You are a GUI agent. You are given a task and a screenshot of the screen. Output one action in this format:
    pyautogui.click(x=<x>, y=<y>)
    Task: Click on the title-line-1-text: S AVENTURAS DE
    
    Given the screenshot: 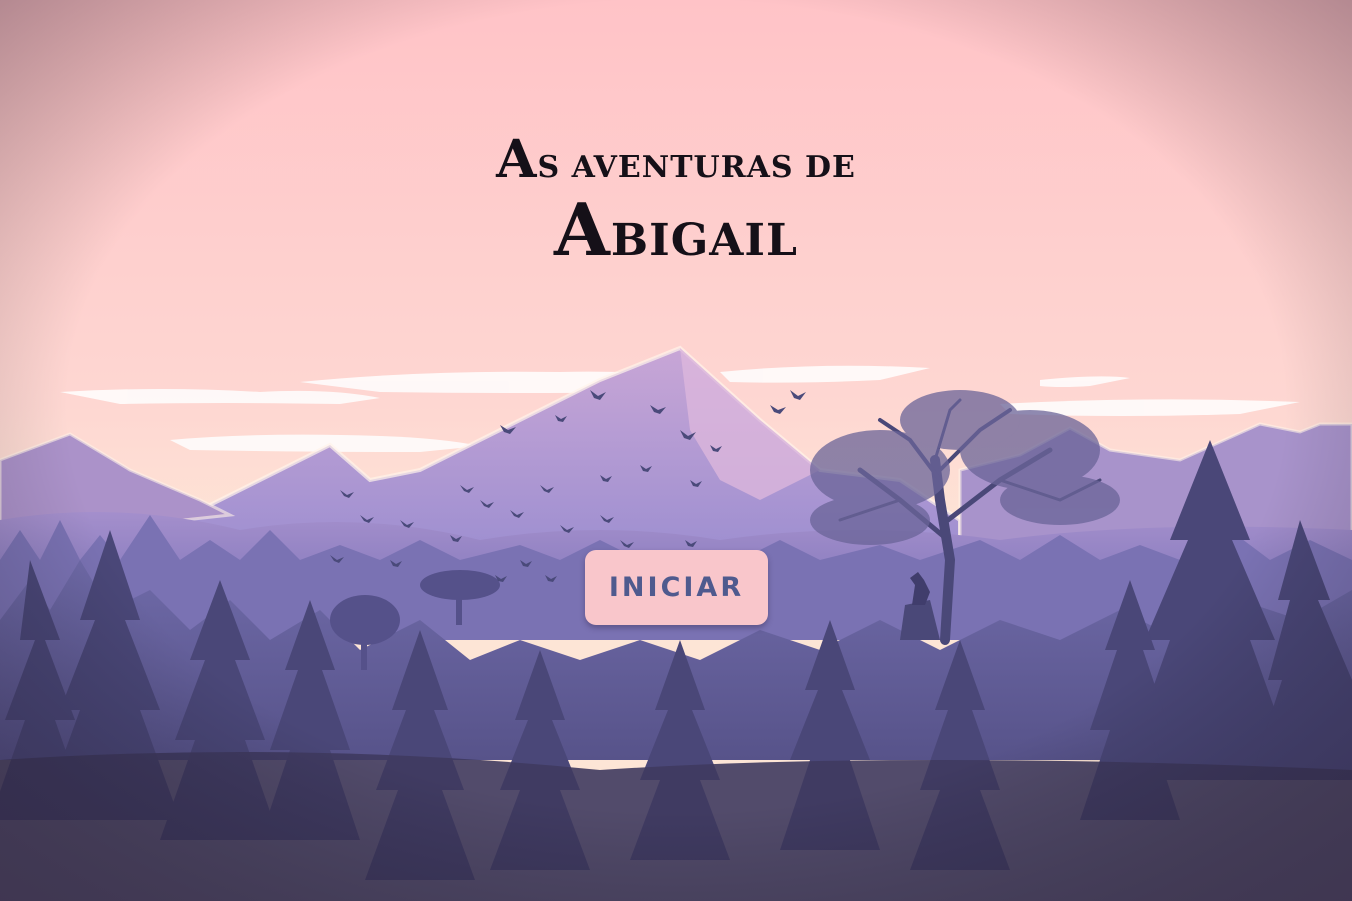 What is the action you would take?
    pyautogui.click(x=696, y=167)
    